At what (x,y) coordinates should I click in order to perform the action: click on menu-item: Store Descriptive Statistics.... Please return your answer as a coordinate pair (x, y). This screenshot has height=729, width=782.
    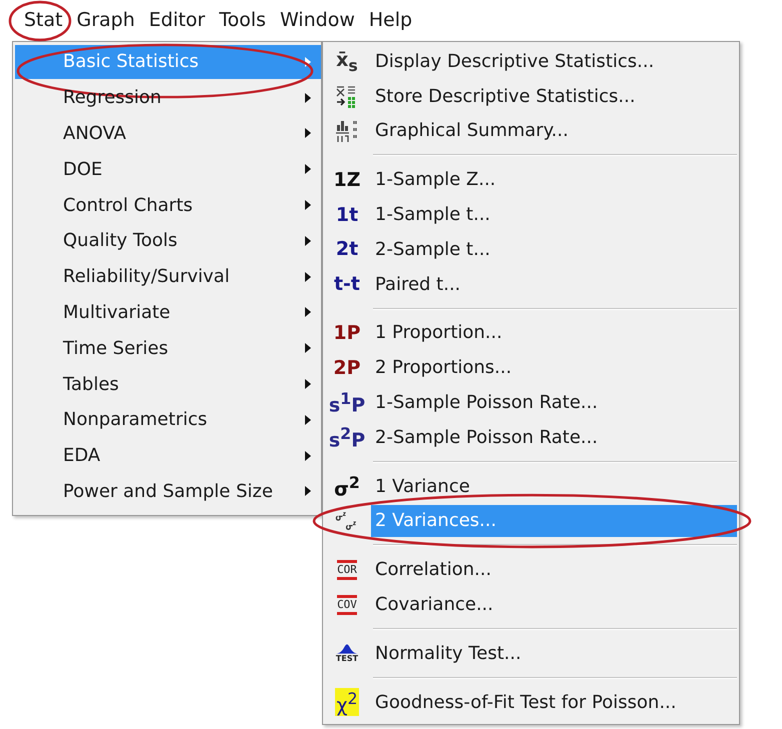
    Looking at the image, I should click on (554, 96).